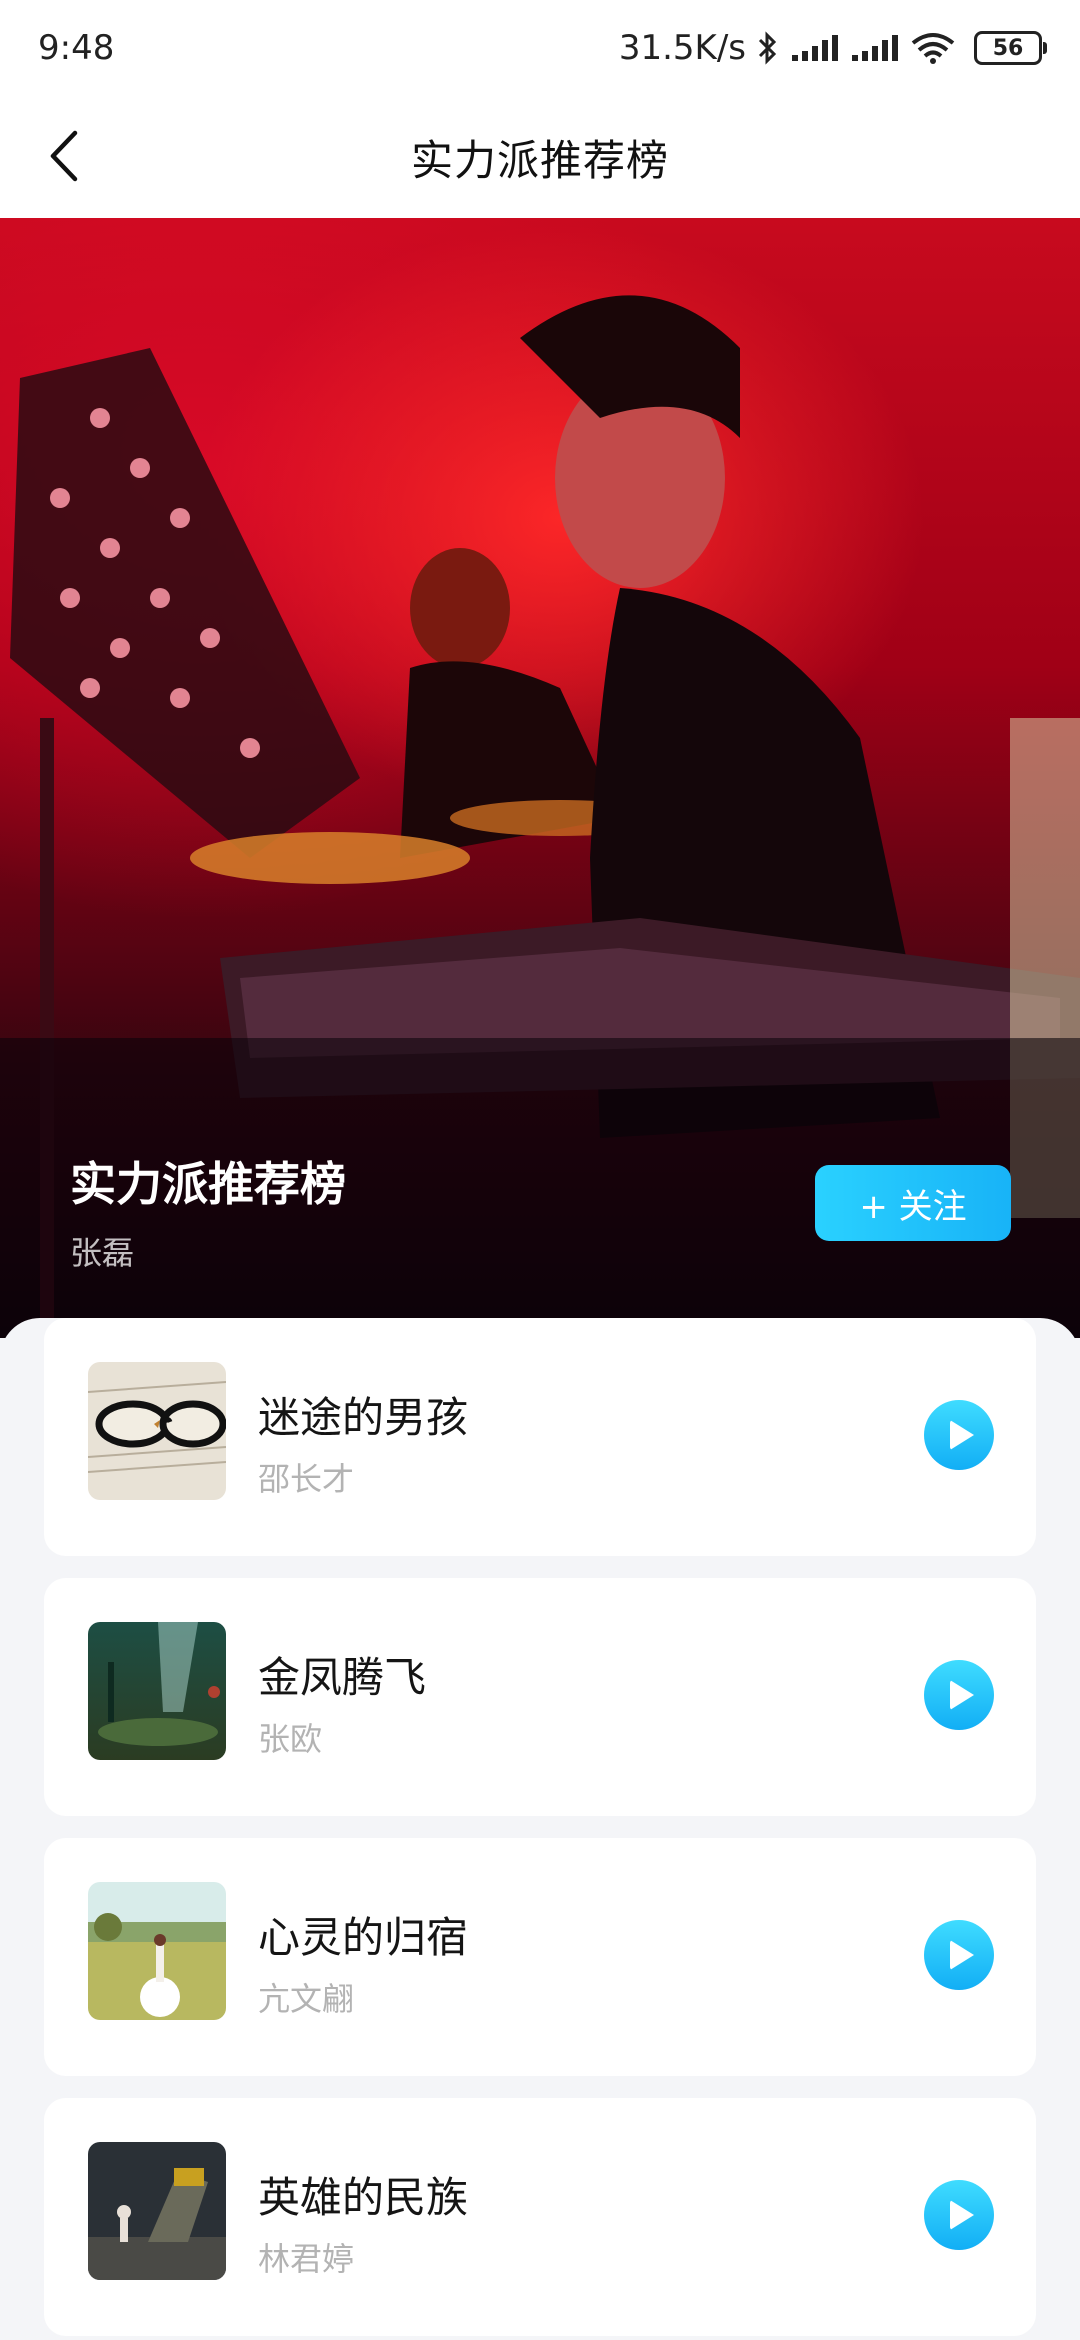 This screenshot has height=2340, width=1080. I want to click on playlist-title: 实力派推荐榜, so click(208, 1184).